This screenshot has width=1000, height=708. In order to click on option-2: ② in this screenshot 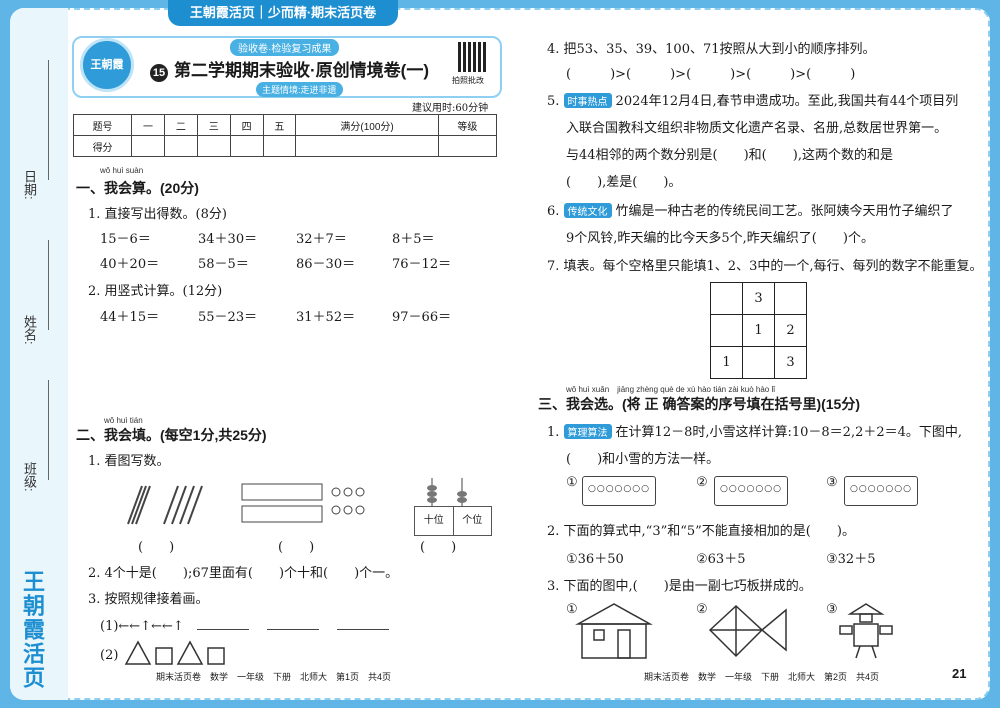, I will do `click(702, 482)`.